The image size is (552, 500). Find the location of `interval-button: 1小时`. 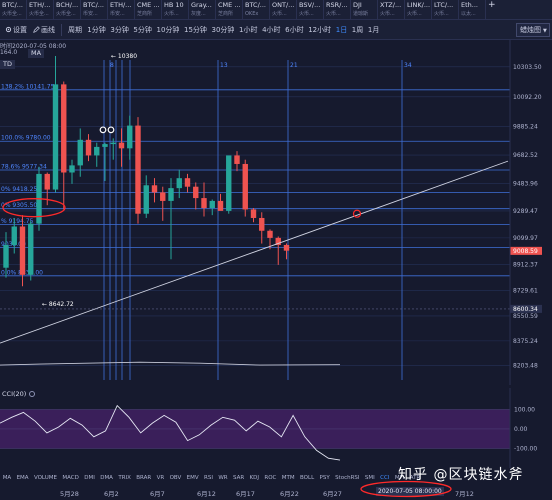

interval-button: 1小时 is located at coordinates (248, 30).